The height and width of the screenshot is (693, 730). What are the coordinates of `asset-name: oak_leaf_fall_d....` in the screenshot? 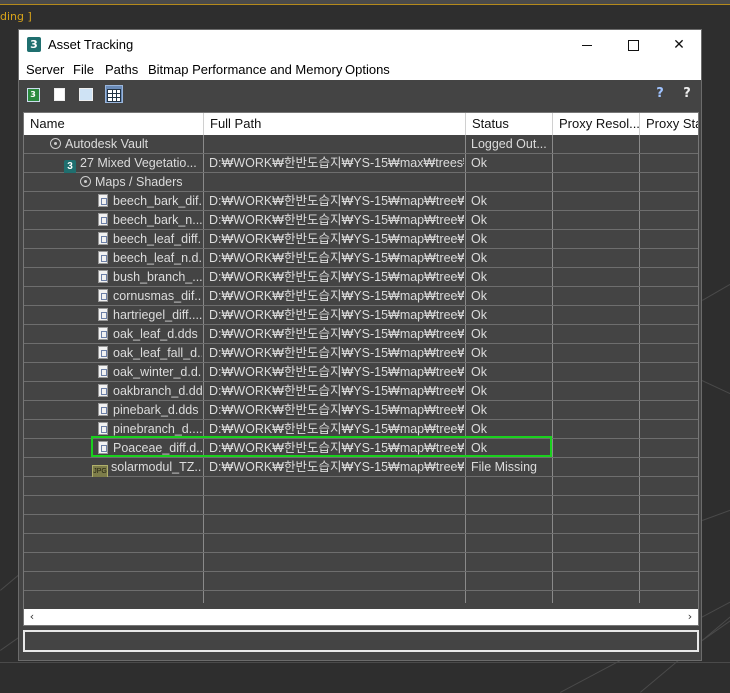 It's located at (157, 353).